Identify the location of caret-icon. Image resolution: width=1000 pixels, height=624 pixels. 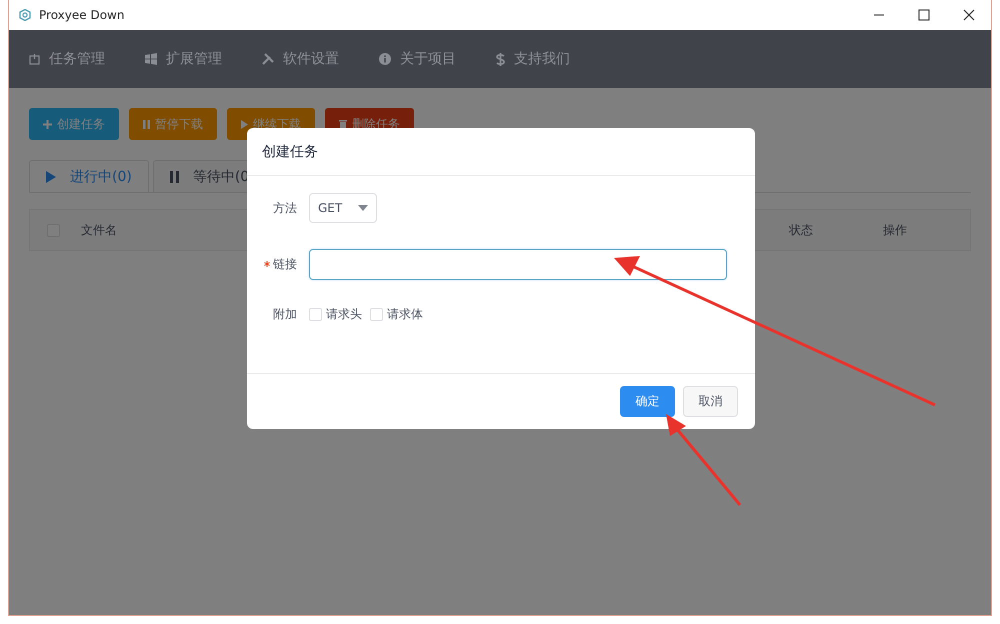
(363, 208).